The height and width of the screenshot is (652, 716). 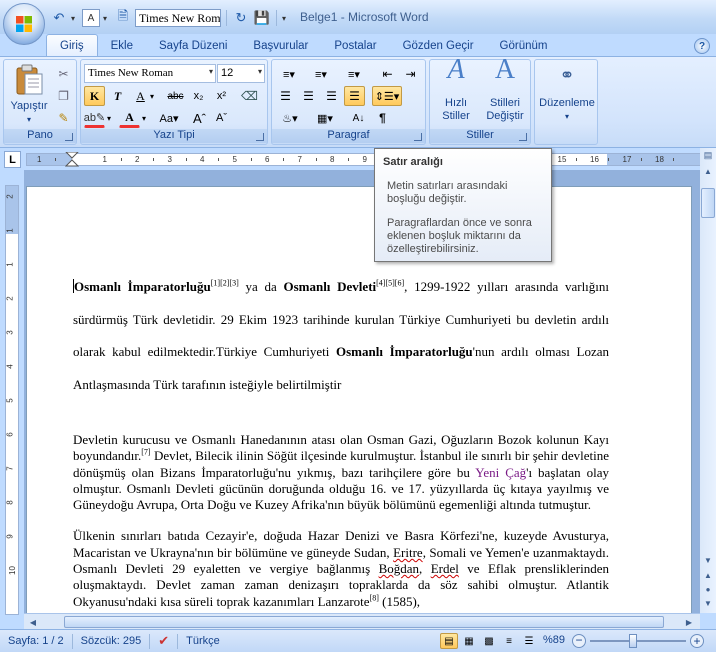 What do you see at coordinates (523, 137) in the screenshot?
I see `styles-launcher-icon` at bounding box center [523, 137].